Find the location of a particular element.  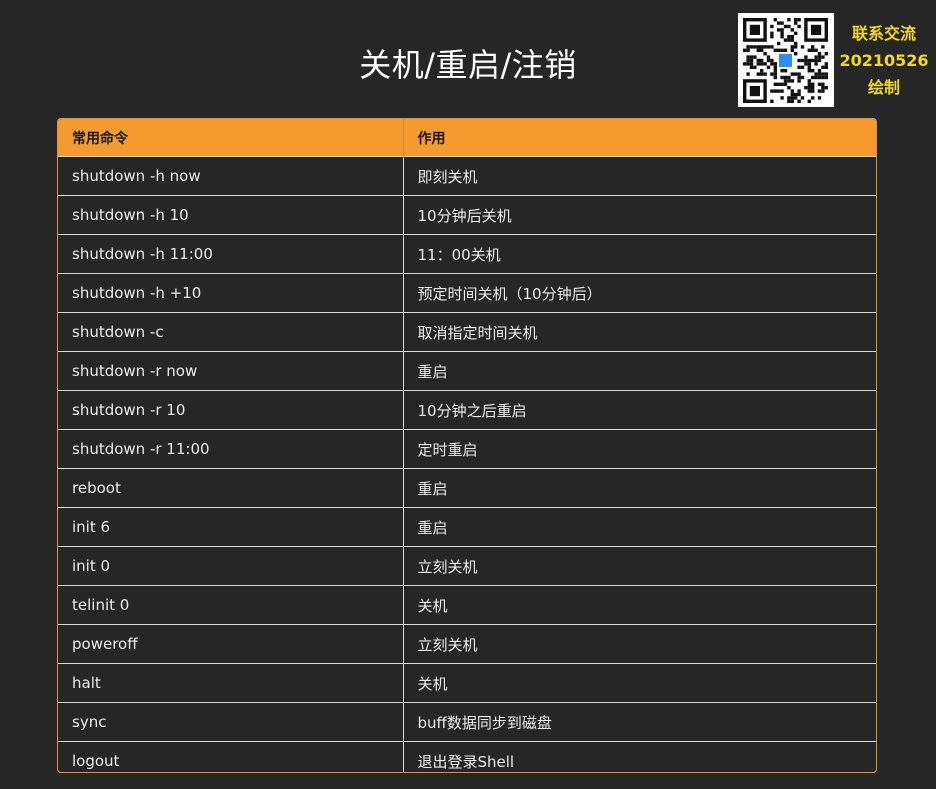

table-row: init 6 重启 is located at coordinates (467, 527).